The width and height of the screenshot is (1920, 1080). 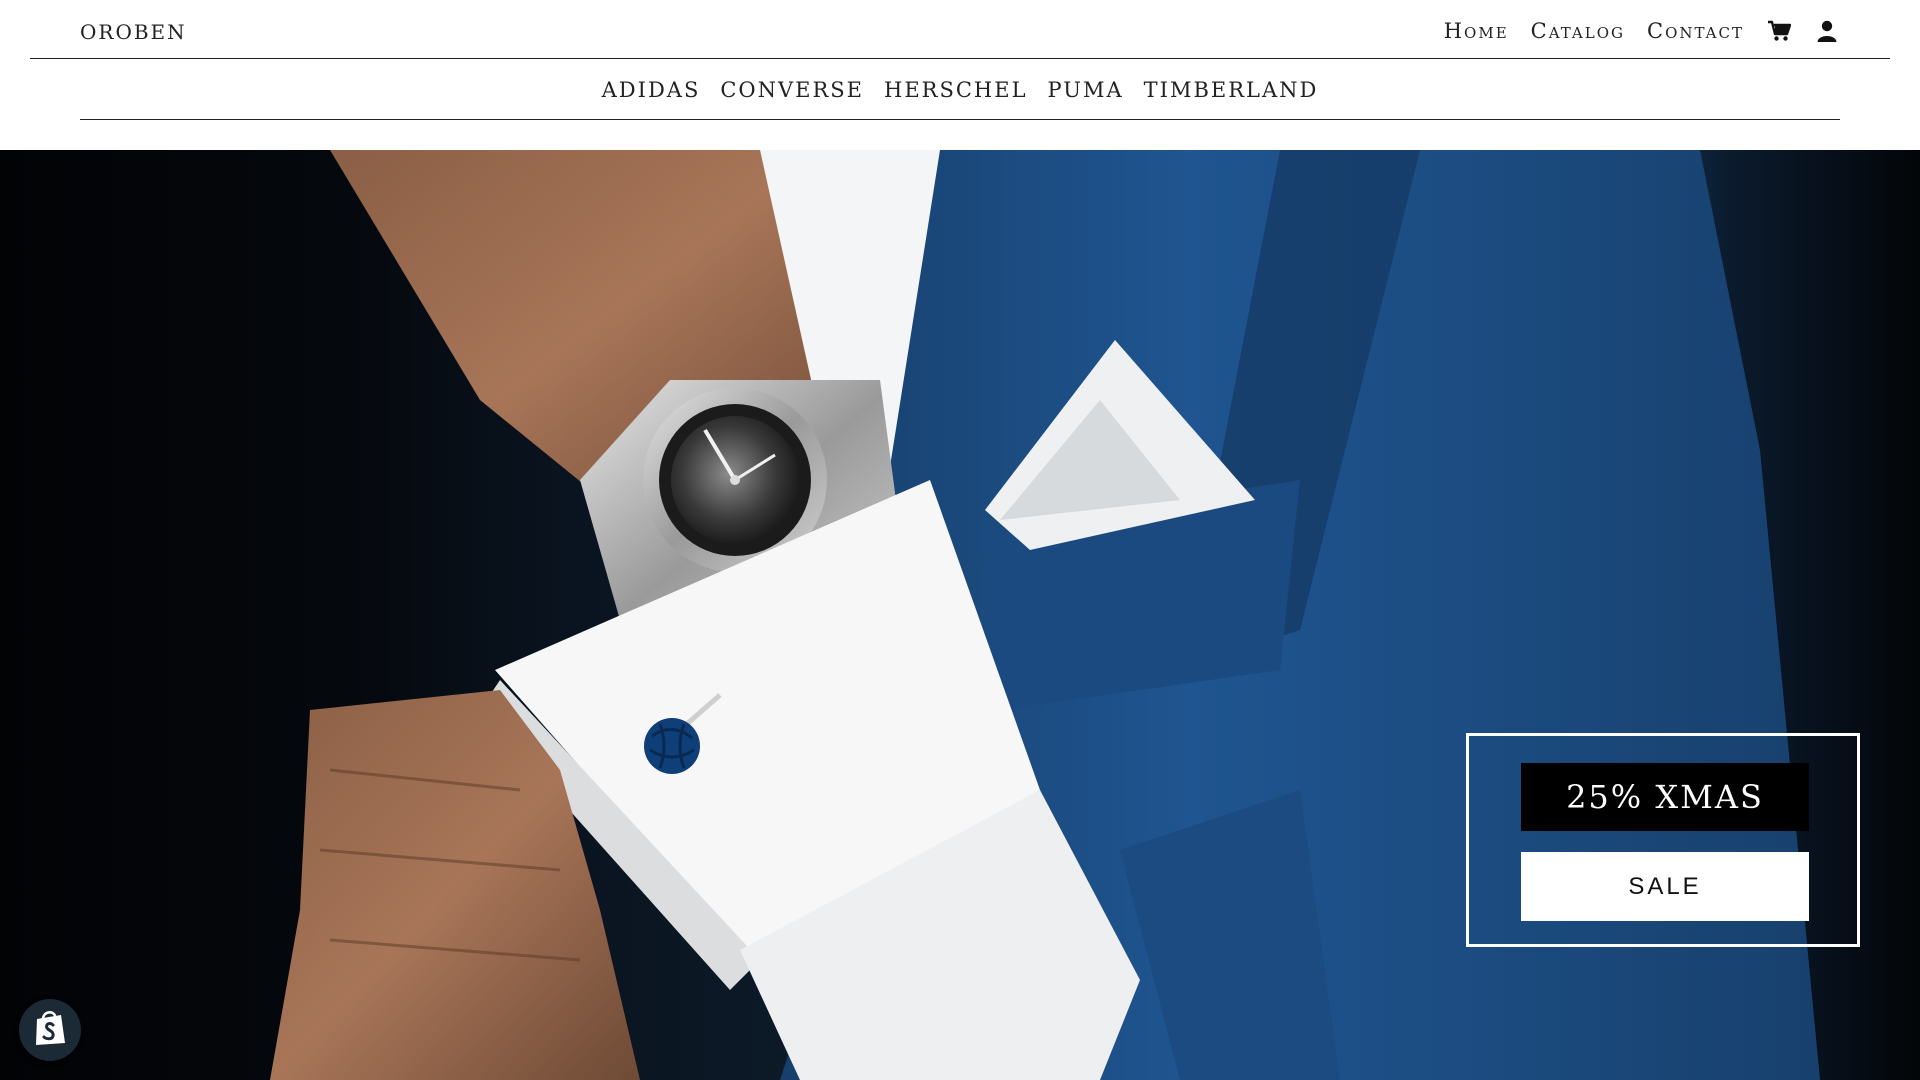 What do you see at coordinates (1663, 840) in the screenshot?
I see `promo-box: 25% XMAS SALE` at bounding box center [1663, 840].